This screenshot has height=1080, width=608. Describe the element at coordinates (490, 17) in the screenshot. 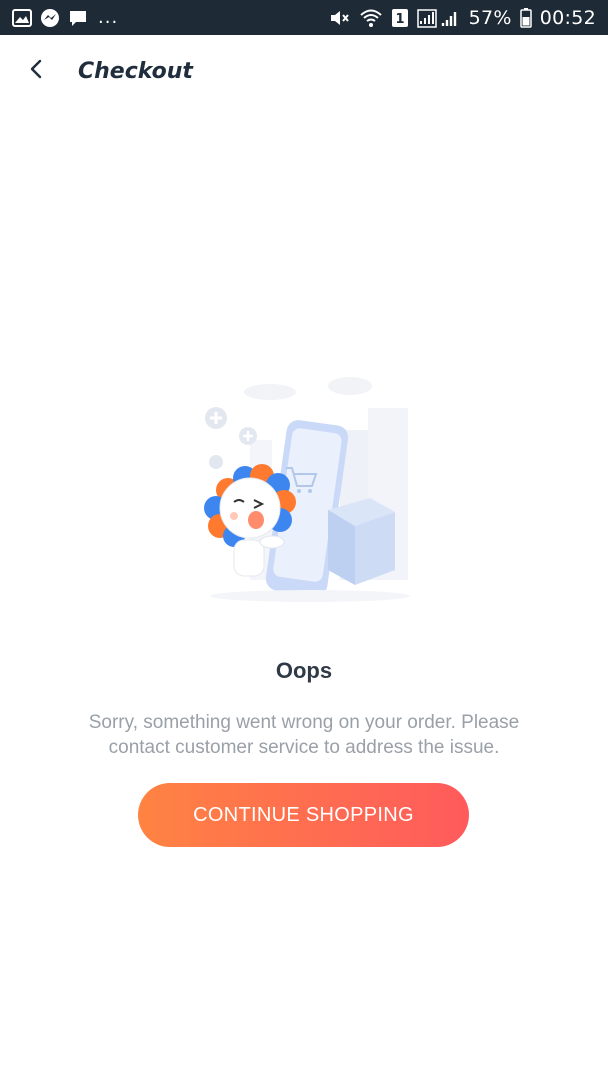

I see `battery-percentage: 57%` at that location.